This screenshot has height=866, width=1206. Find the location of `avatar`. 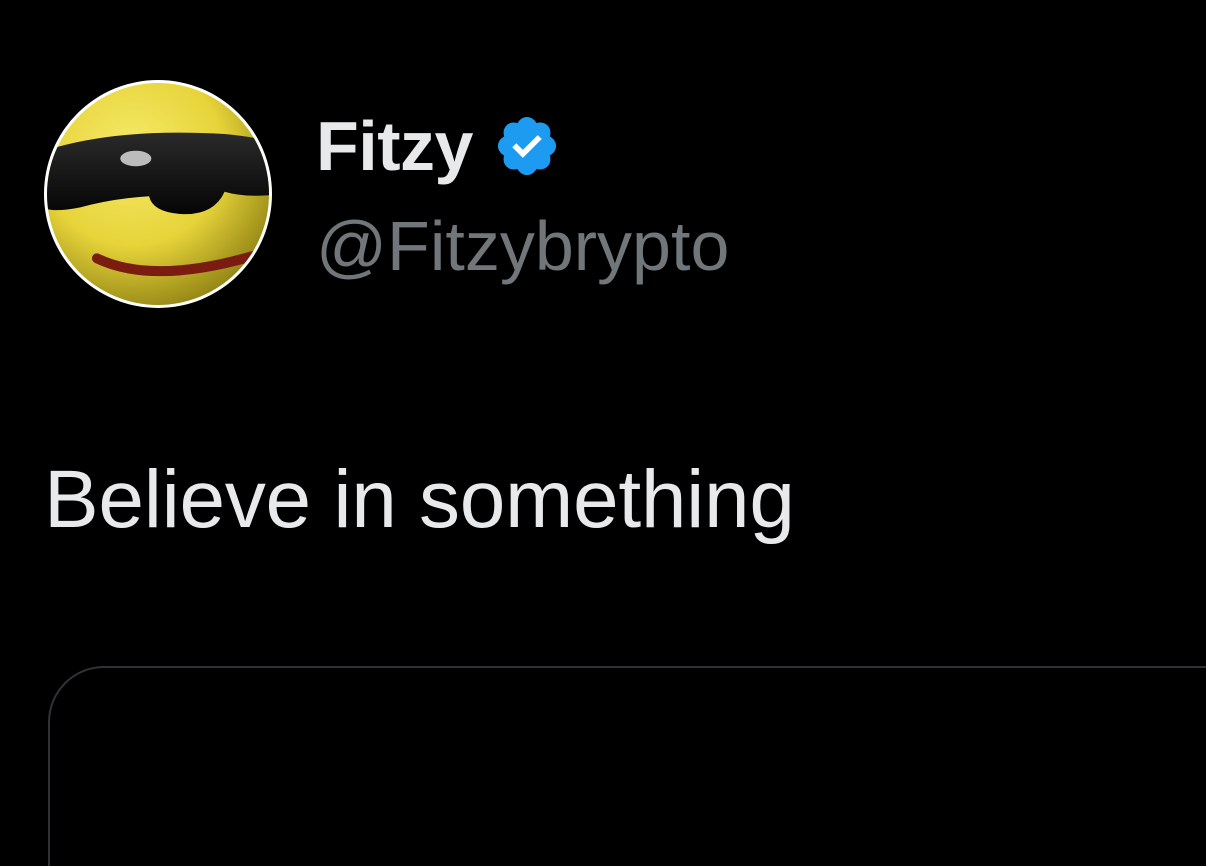

avatar is located at coordinates (158, 194).